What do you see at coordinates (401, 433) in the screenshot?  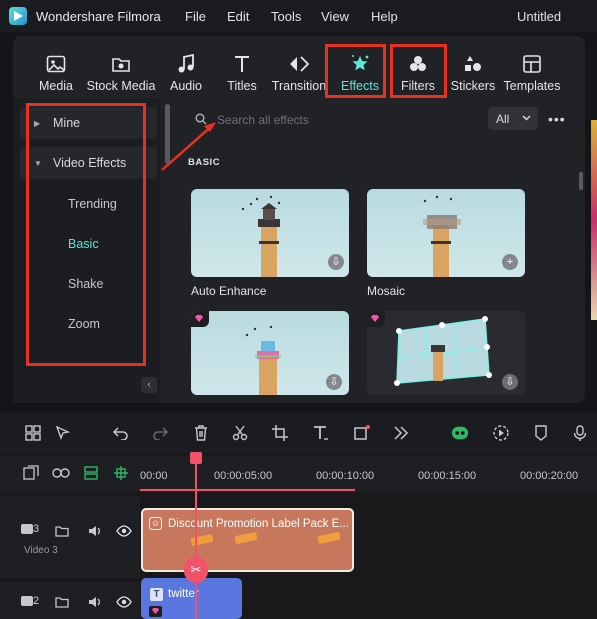 I see `more-tools-icon` at bounding box center [401, 433].